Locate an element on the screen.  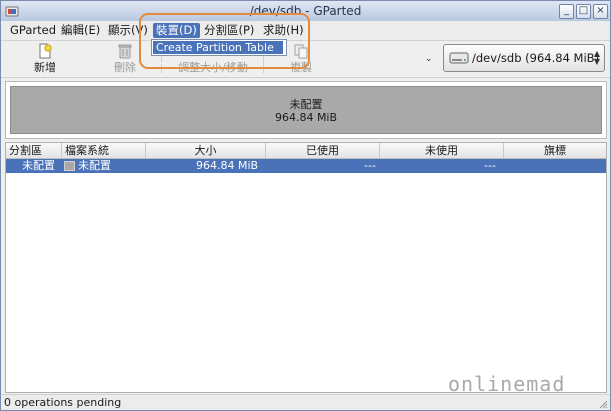
new-button: 新增 is located at coordinates (45, 59).